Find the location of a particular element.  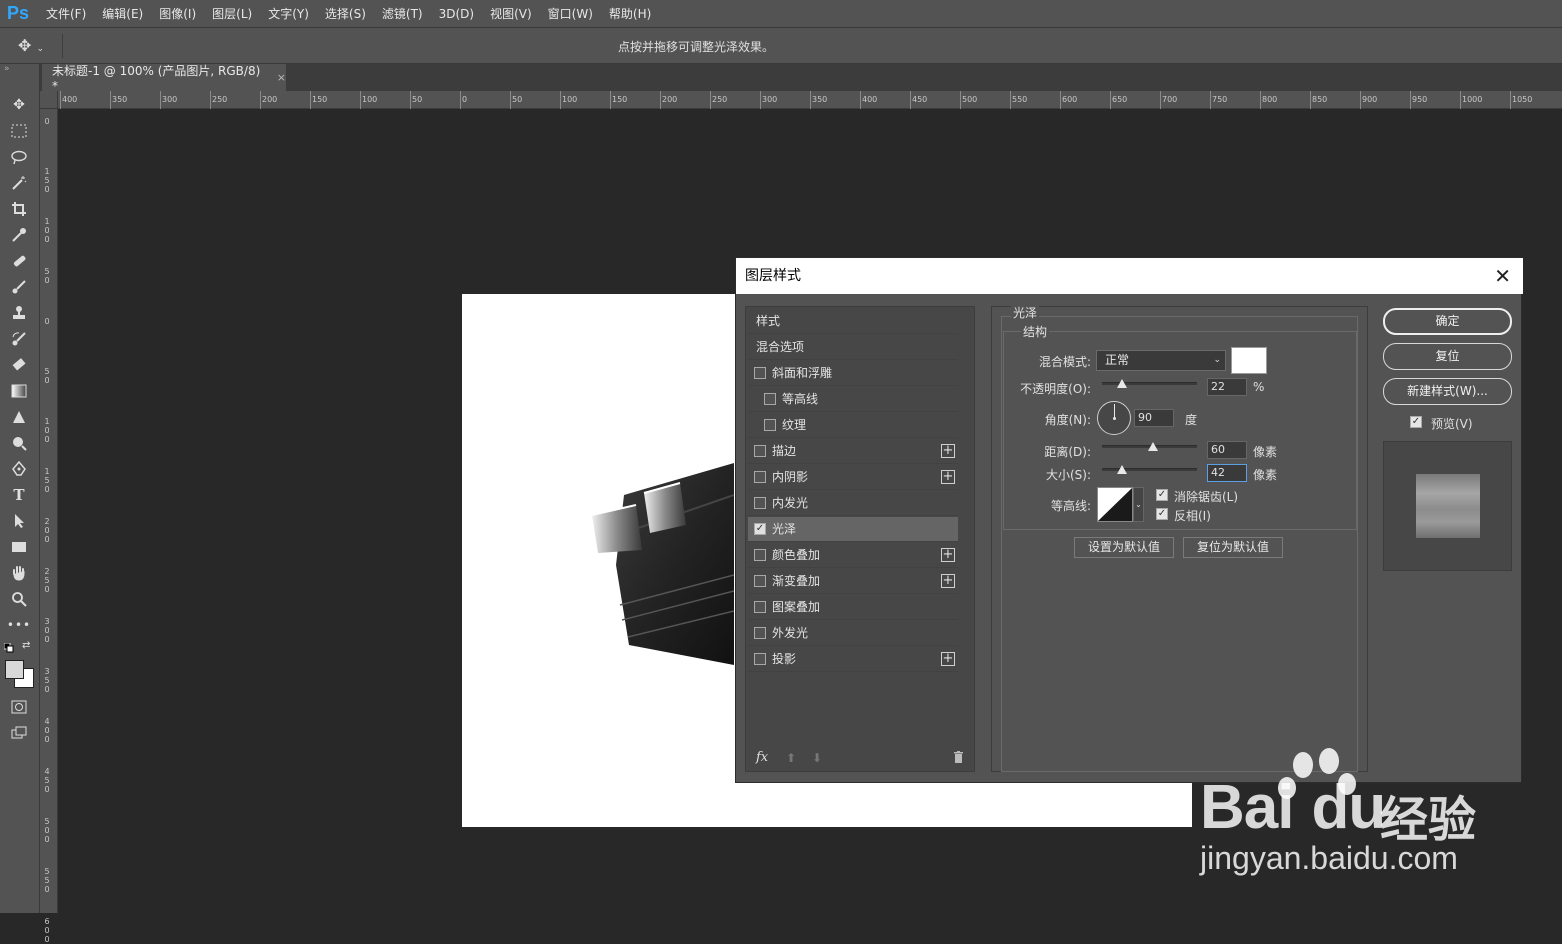

invert-checkbox: ✓ is located at coordinates (1162, 514).